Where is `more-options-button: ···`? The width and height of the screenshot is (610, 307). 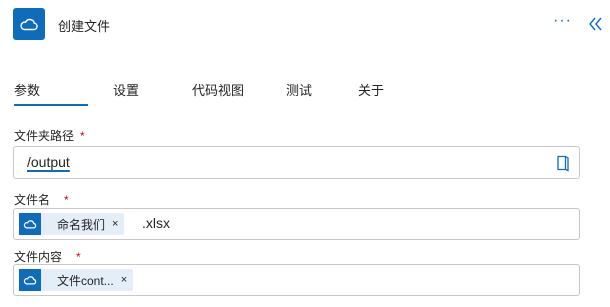 more-options-button: ··· is located at coordinates (562, 21).